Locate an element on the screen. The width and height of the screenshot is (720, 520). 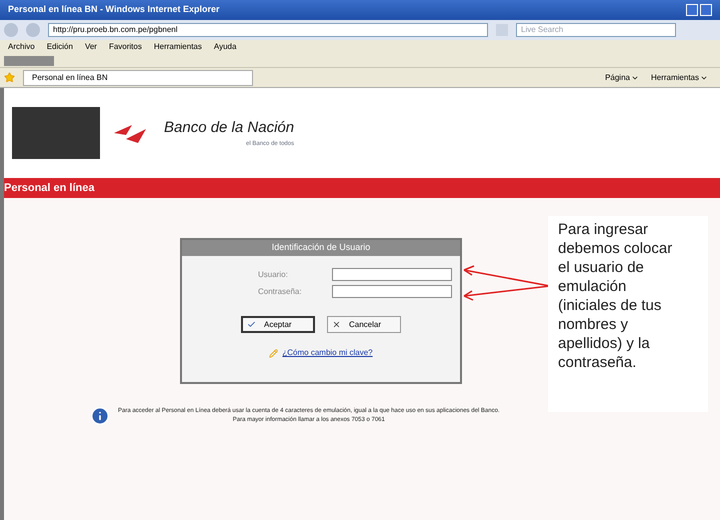
check-icon is located at coordinates (251, 324).